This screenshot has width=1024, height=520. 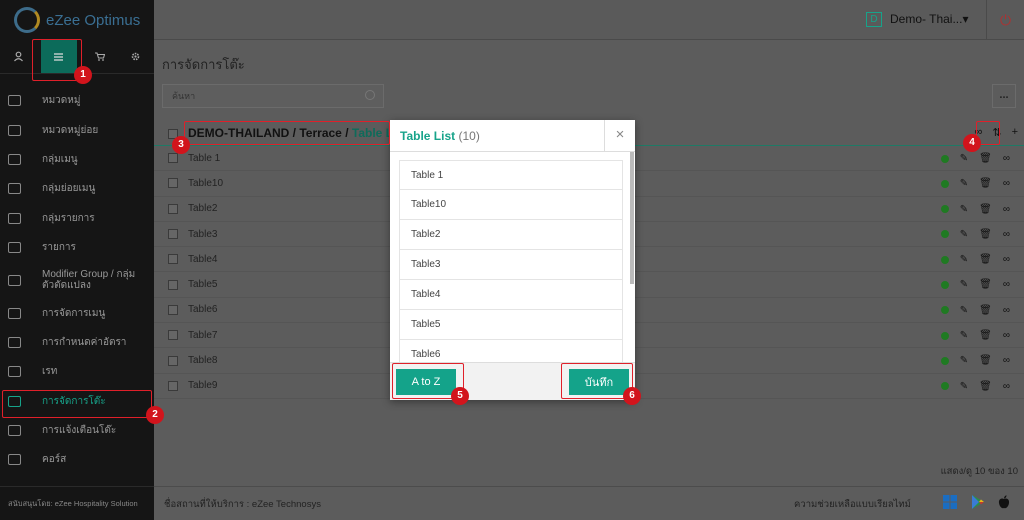 I want to click on sidebar-item-items: รายการ, so click(x=77, y=247).